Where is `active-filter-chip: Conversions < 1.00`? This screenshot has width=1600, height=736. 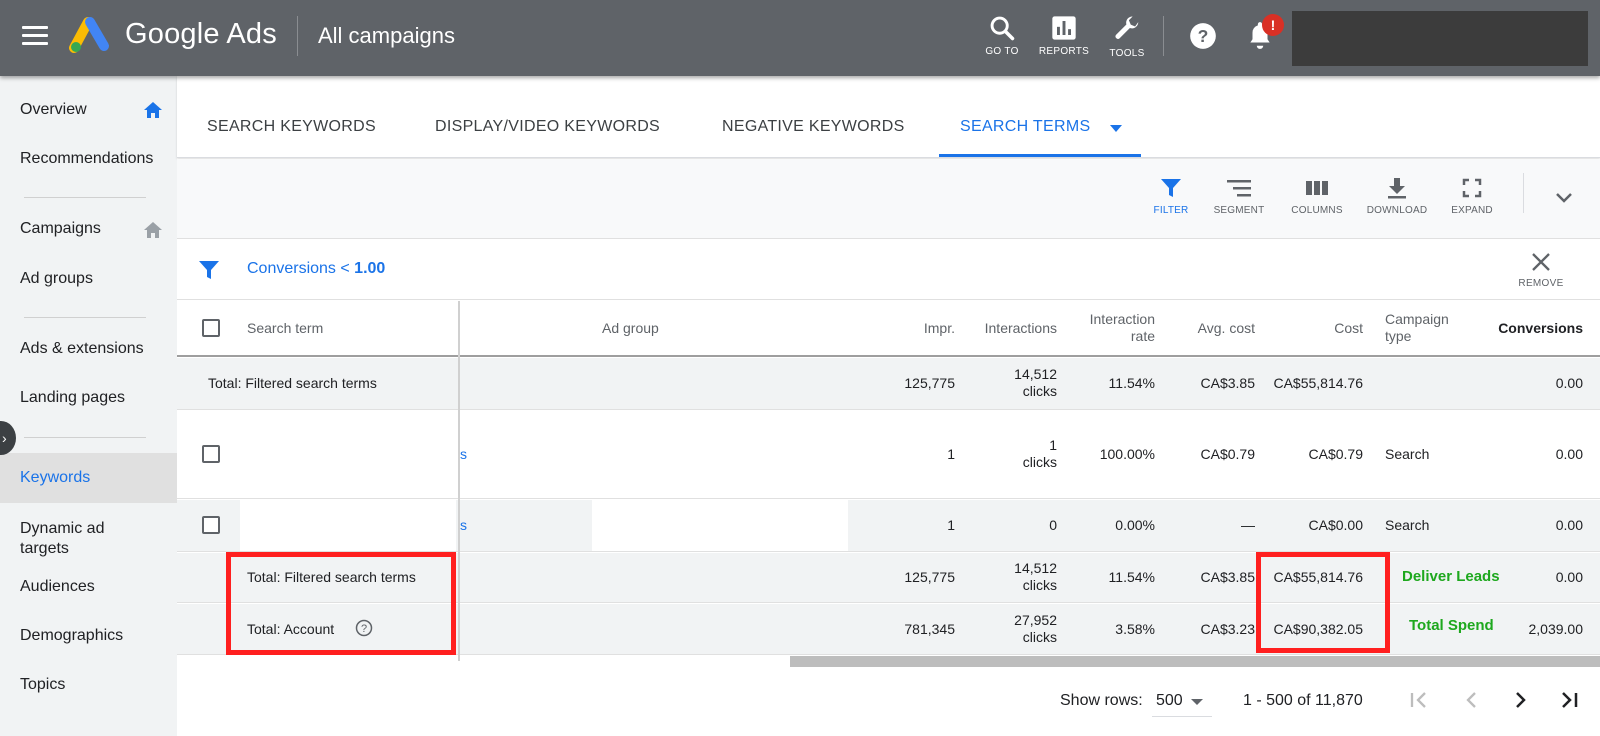 active-filter-chip: Conversions < 1.00 is located at coordinates (316, 269).